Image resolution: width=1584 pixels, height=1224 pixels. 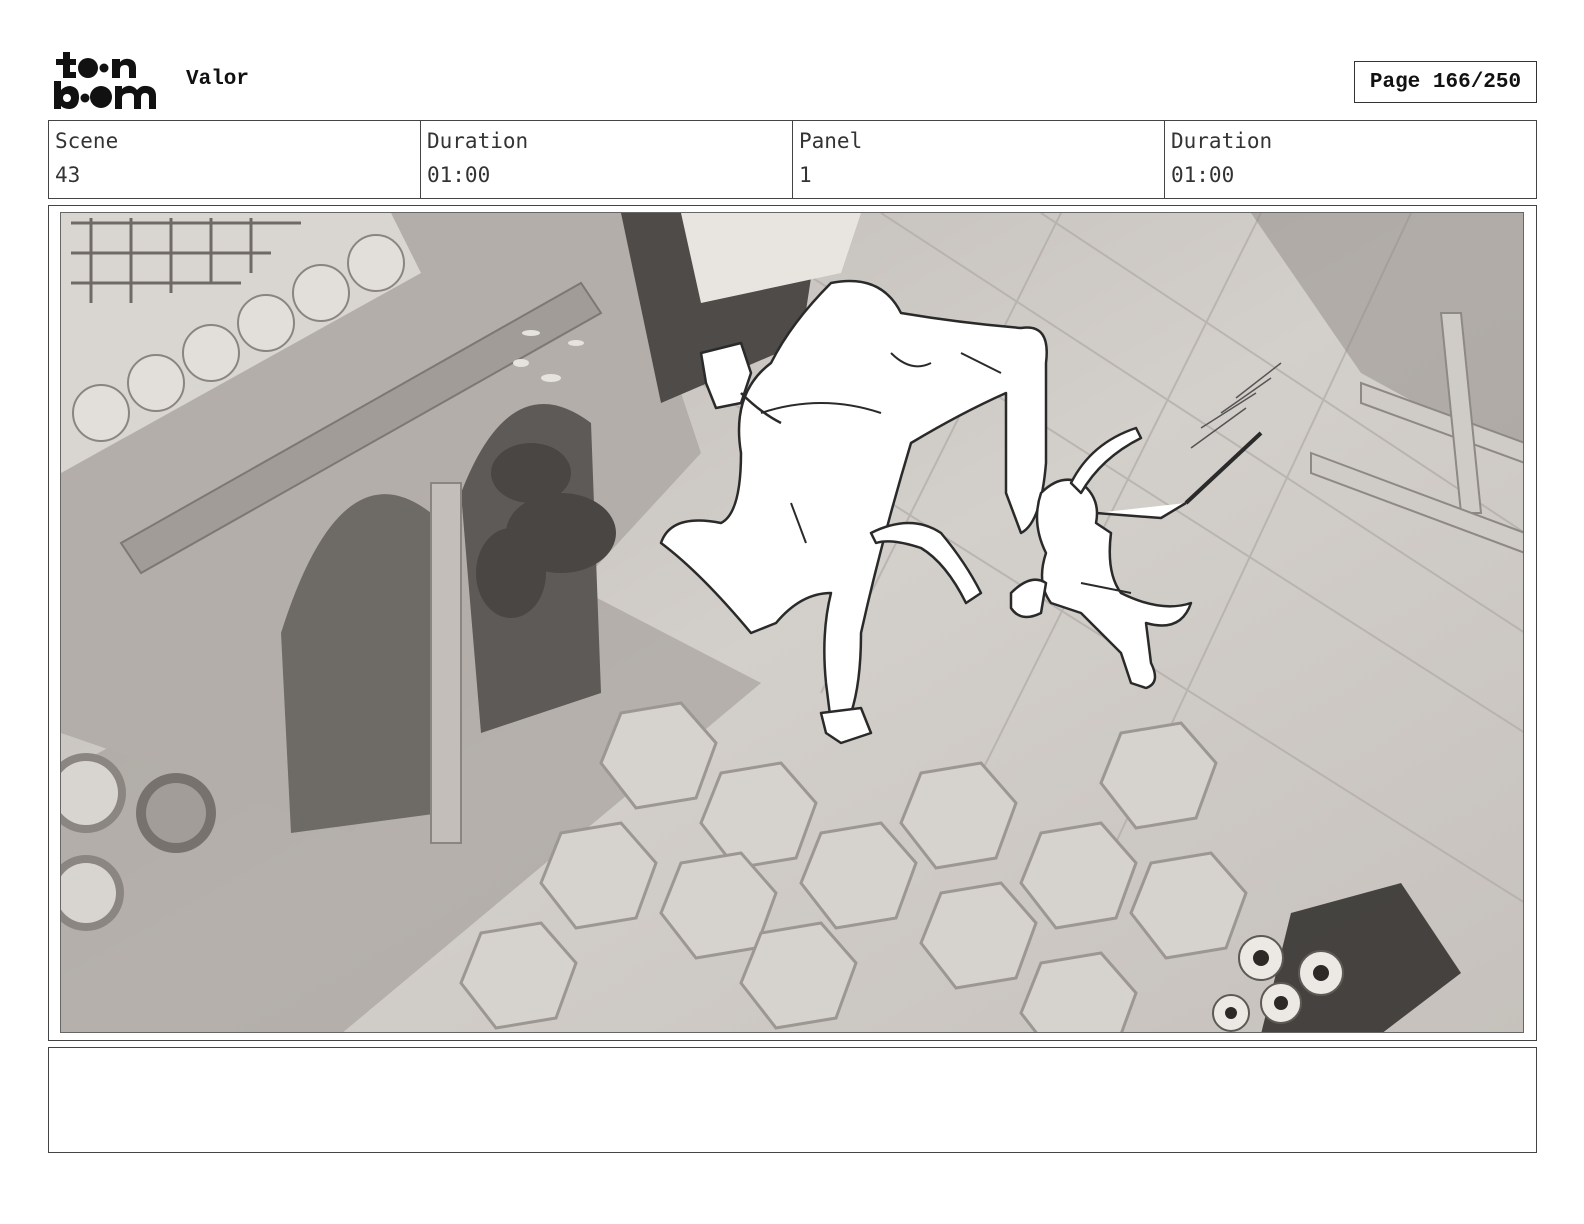 I want to click on scene-value: 43, so click(x=68, y=175).